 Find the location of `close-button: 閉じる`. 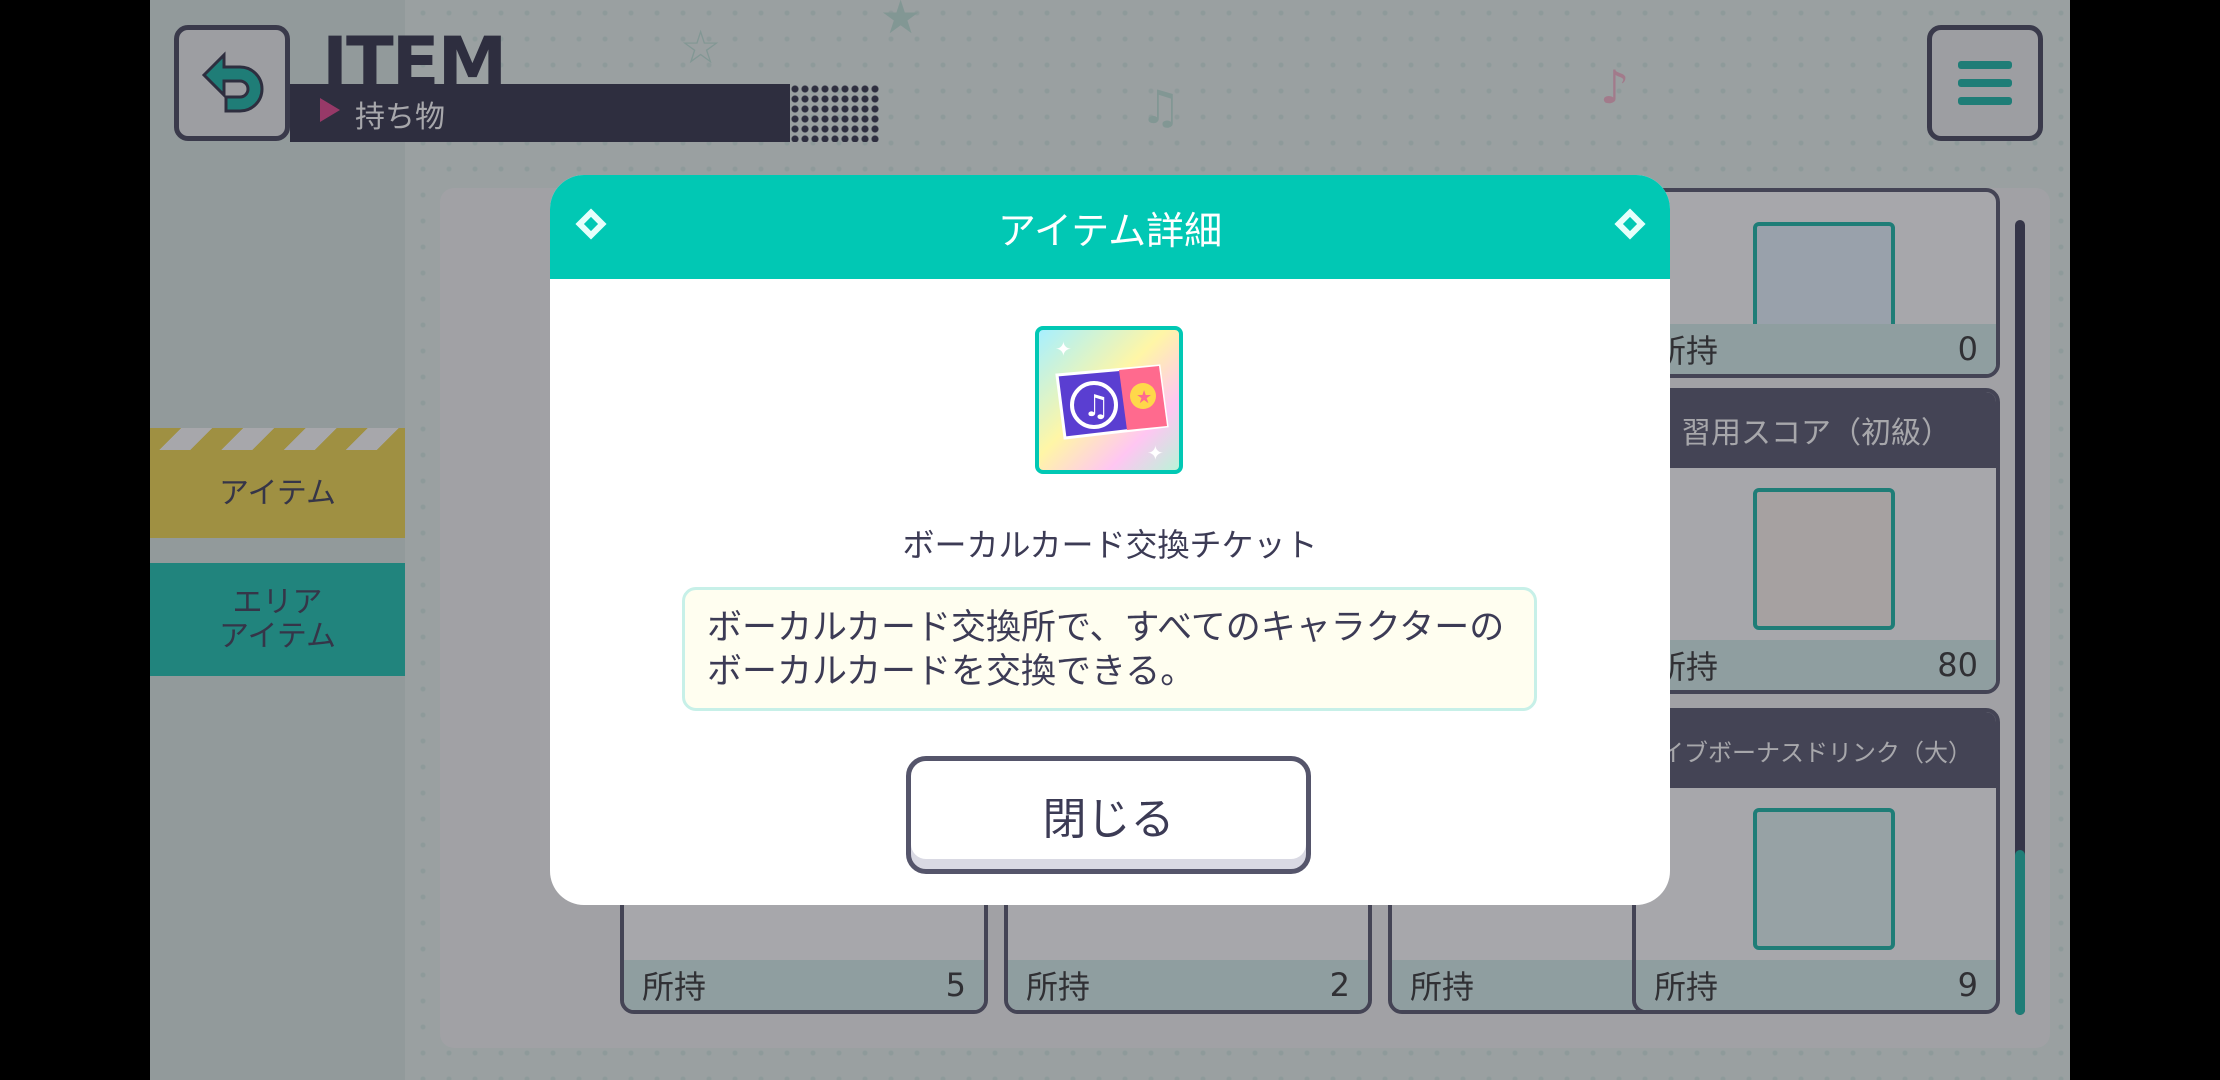

close-button: 閉じる is located at coordinates (1108, 815).